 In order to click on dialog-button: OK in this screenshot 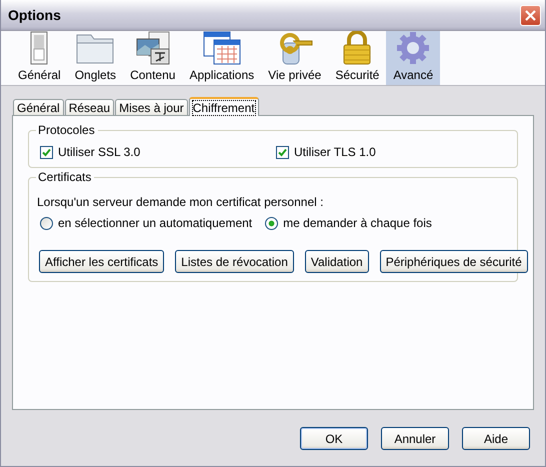, I will do `click(334, 438)`.